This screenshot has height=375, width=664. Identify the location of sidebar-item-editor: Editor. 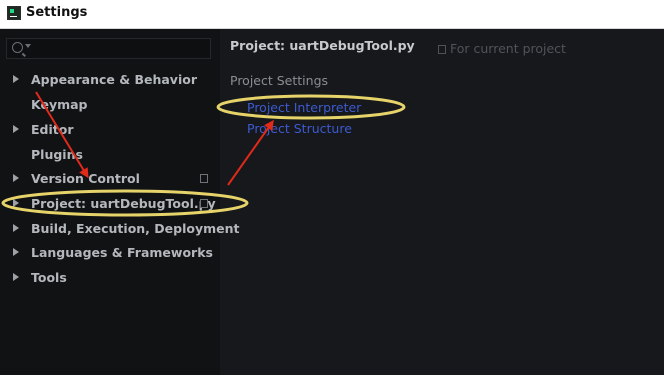
(110, 130).